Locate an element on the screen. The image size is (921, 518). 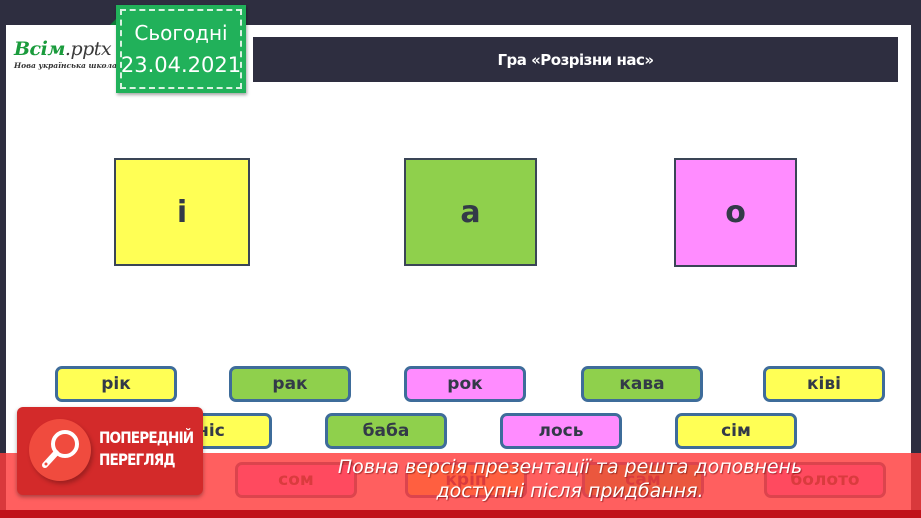
logo-brand-ext: .pptx is located at coordinates (88, 49).